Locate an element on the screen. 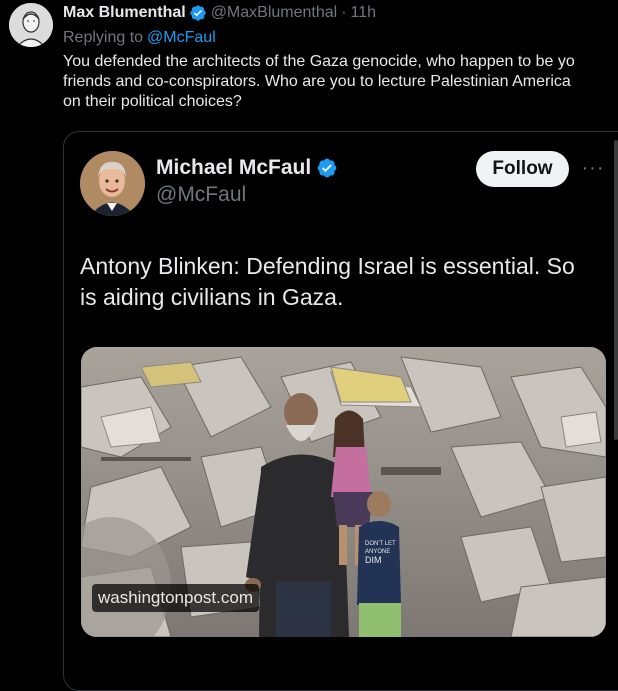 The height and width of the screenshot is (691, 618). replying-to-mention: @McFaul is located at coordinates (181, 37).